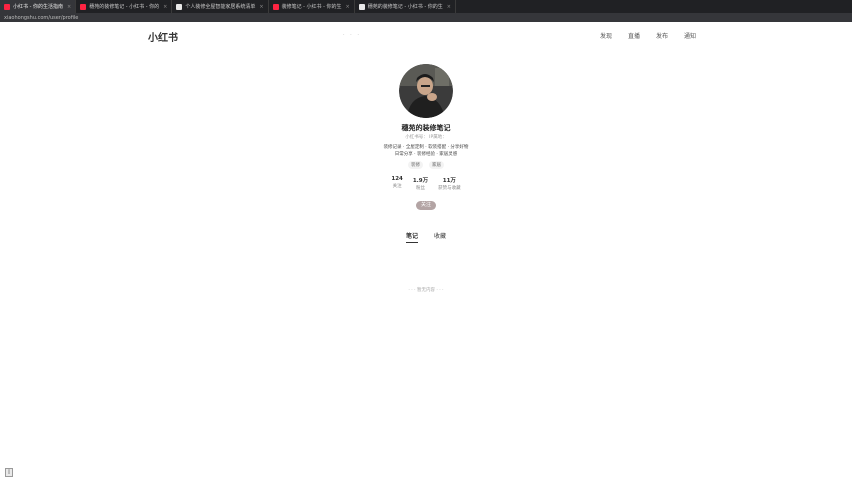 This screenshot has width=852, height=480. What do you see at coordinates (9, 472) in the screenshot?
I see `document-icon: ▯` at bounding box center [9, 472].